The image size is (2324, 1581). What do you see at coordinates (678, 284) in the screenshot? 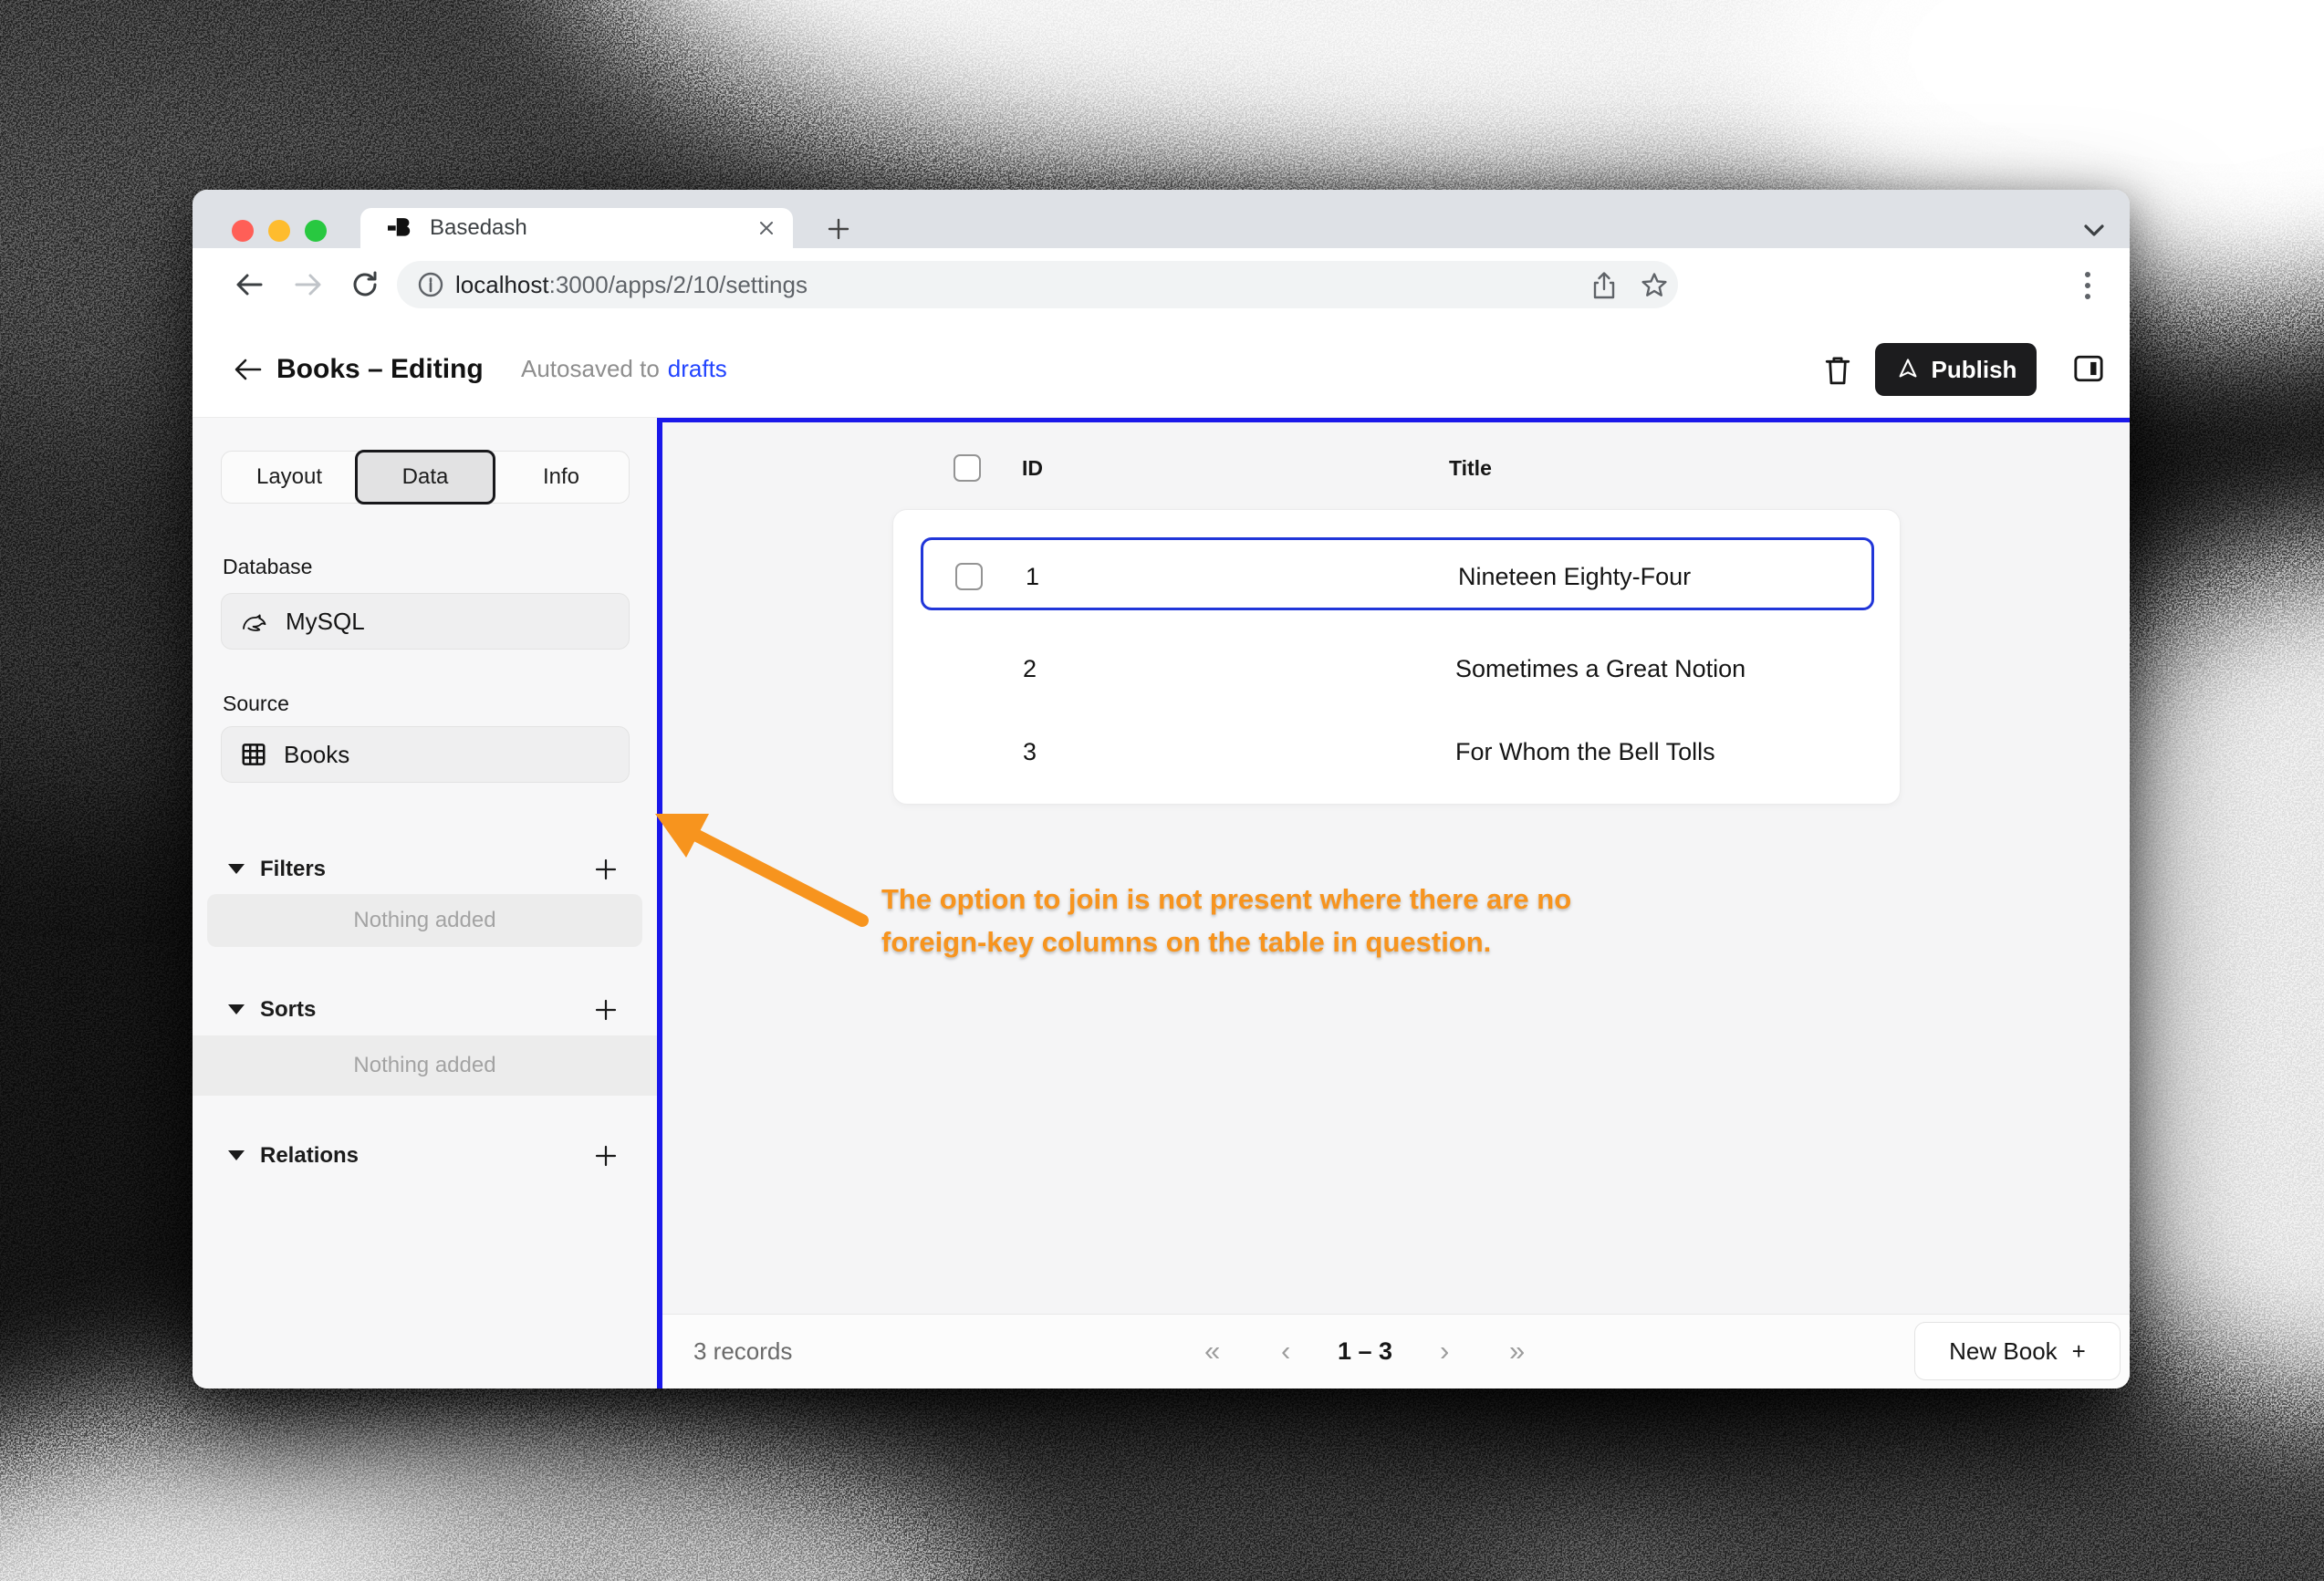
I see `url-path: :3000/apps/2/10/settings` at bounding box center [678, 284].